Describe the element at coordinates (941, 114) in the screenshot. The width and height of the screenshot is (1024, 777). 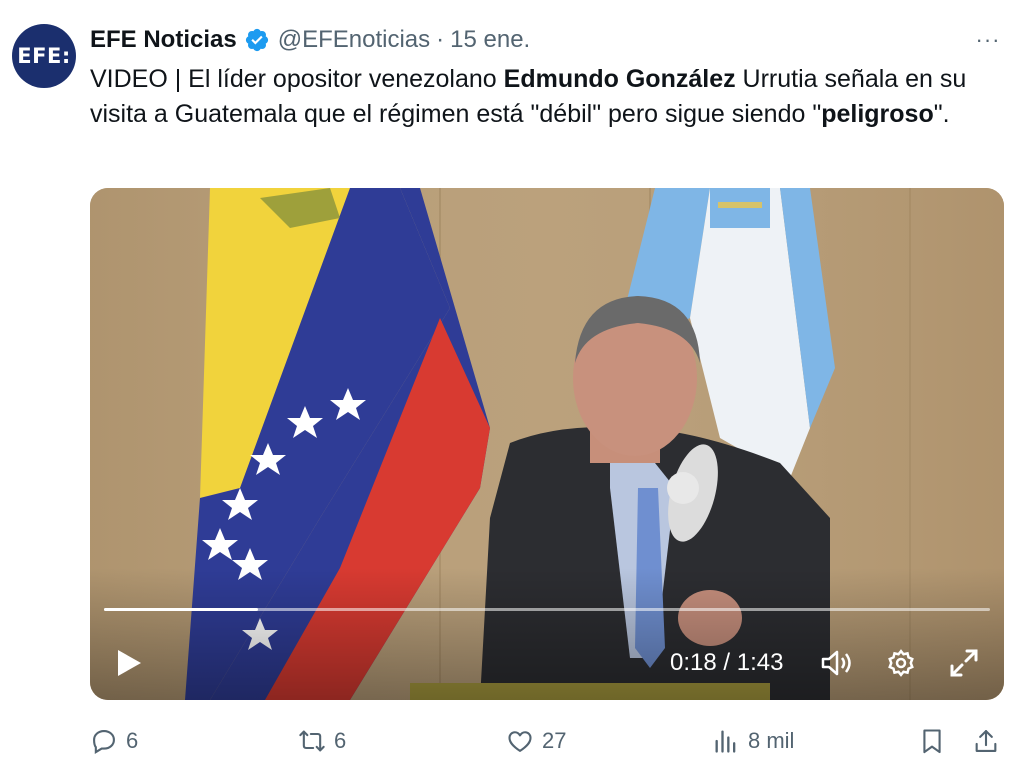
I see `tweet-text-part: ".` at that location.